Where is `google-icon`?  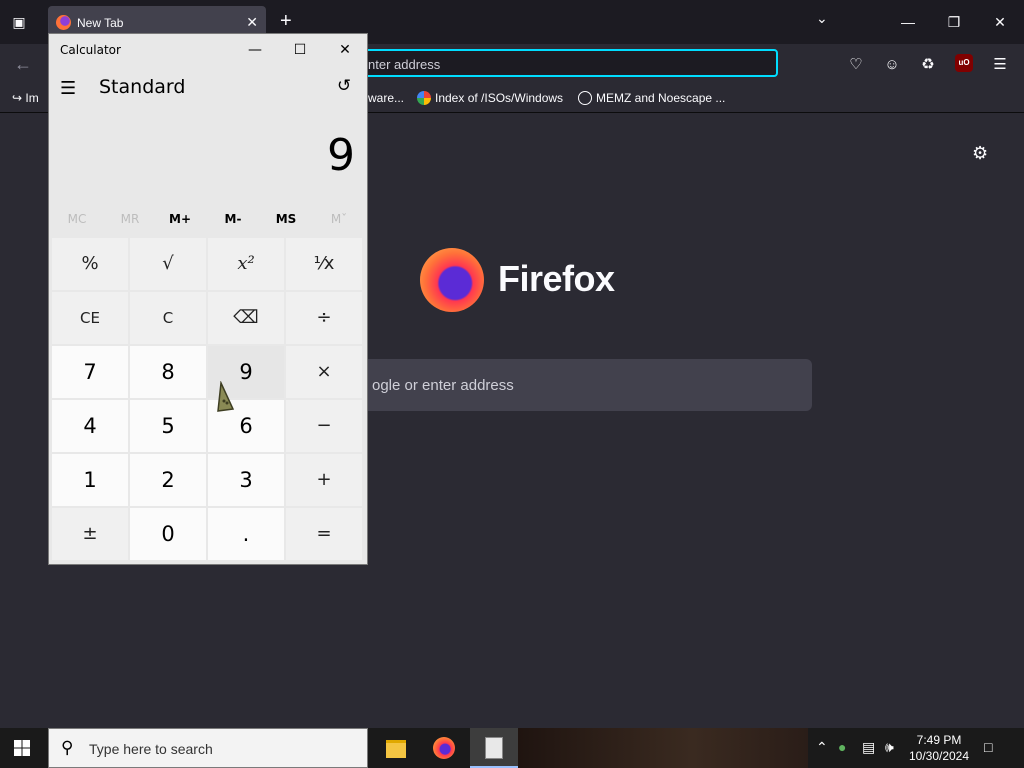
google-icon is located at coordinates (424, 98).